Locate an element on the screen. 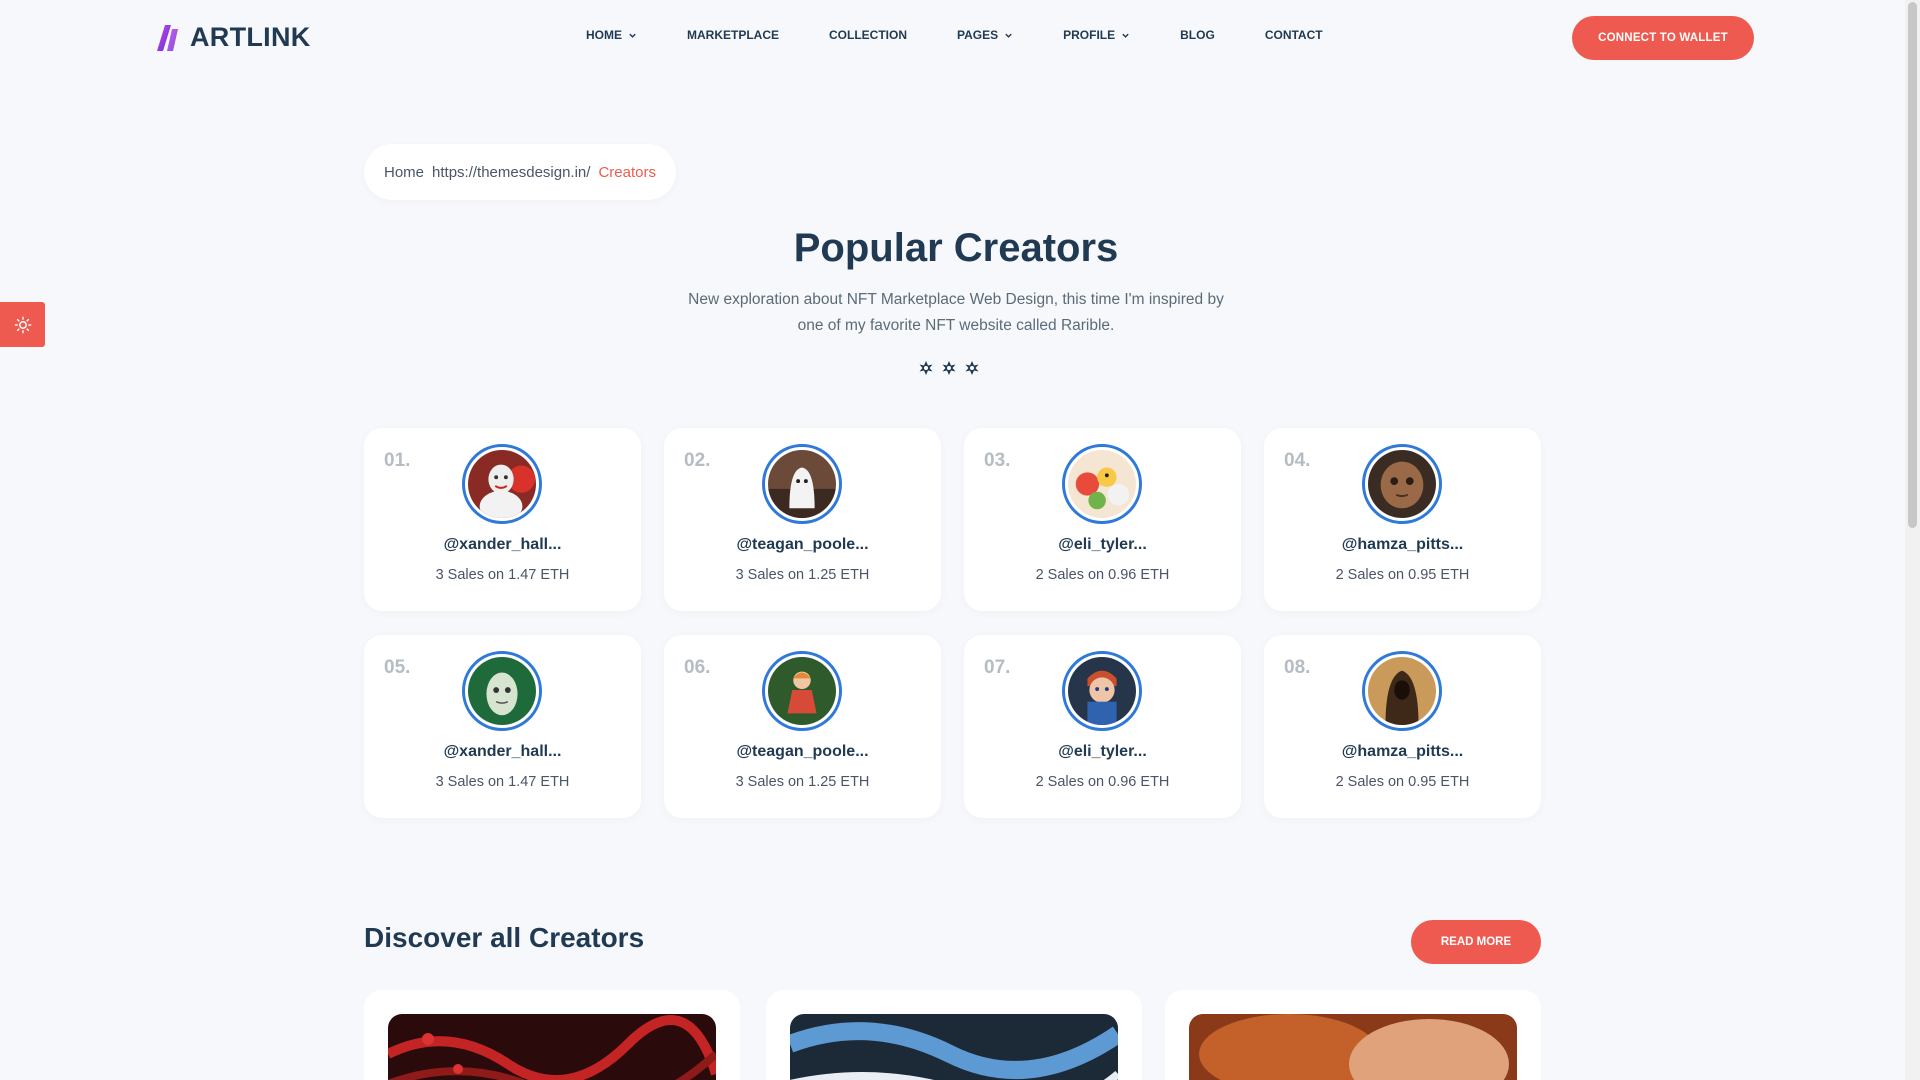 The height and width of the screenshot is (1080, 1920). page-title: Popular Creators is located at coordinates (956, 248).